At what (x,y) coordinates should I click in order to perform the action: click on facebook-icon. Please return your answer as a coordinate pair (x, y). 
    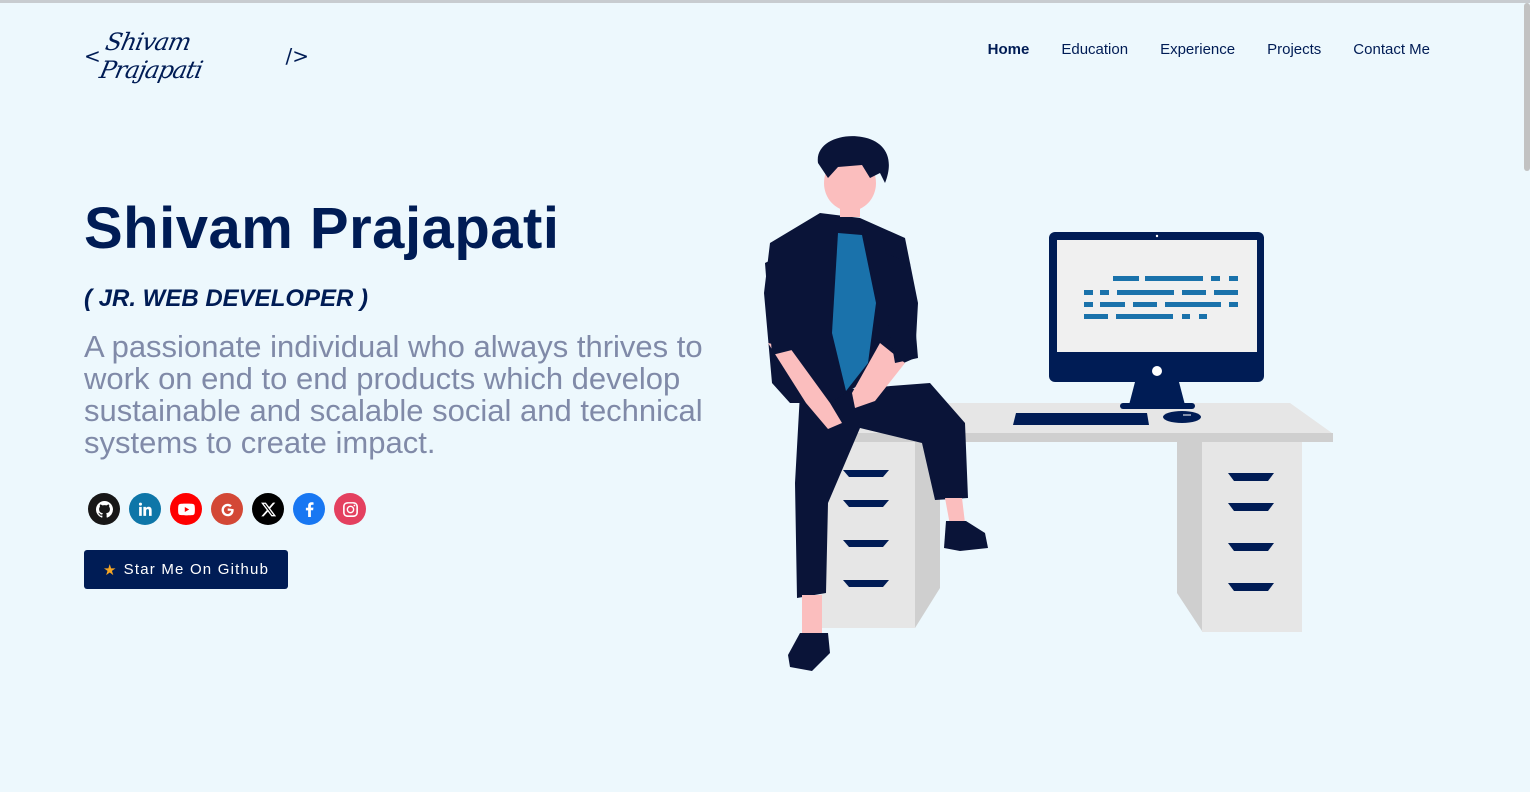
    Looking at the image, I should click on (309, 509).